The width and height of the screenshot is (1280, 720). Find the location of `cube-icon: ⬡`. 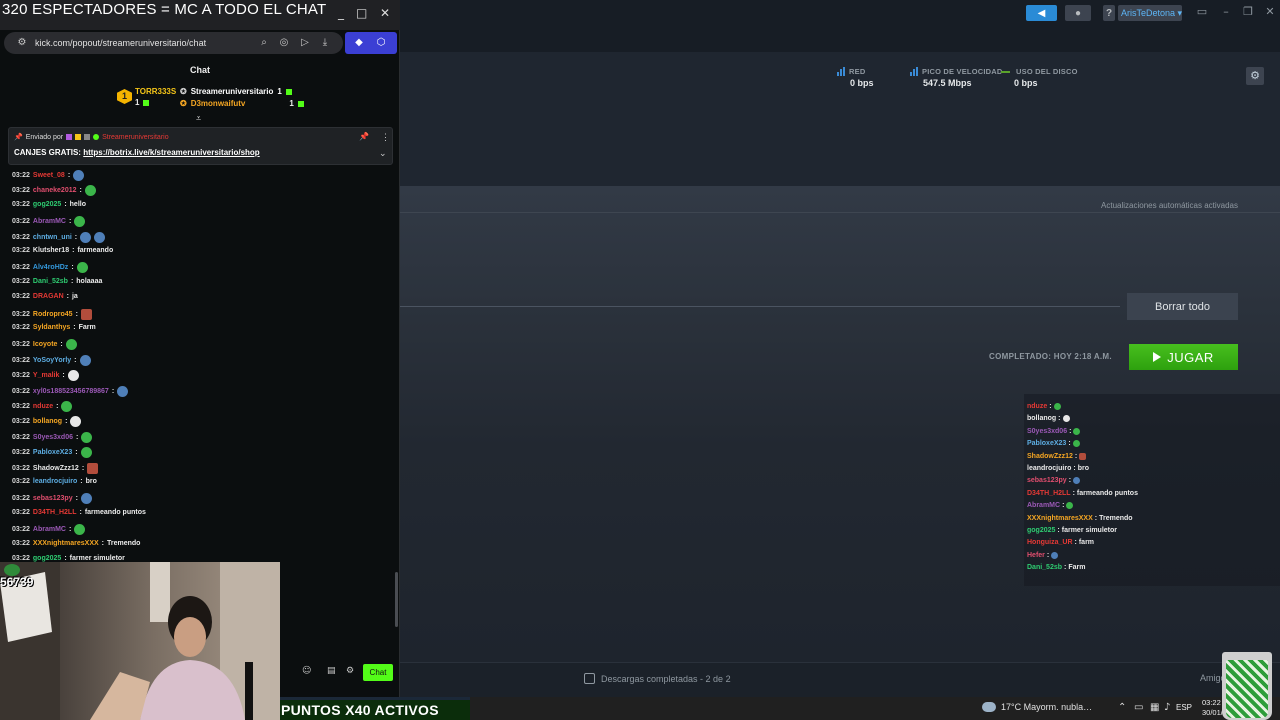

cube-icon: ⬡ is located at coordinates (381, 43).